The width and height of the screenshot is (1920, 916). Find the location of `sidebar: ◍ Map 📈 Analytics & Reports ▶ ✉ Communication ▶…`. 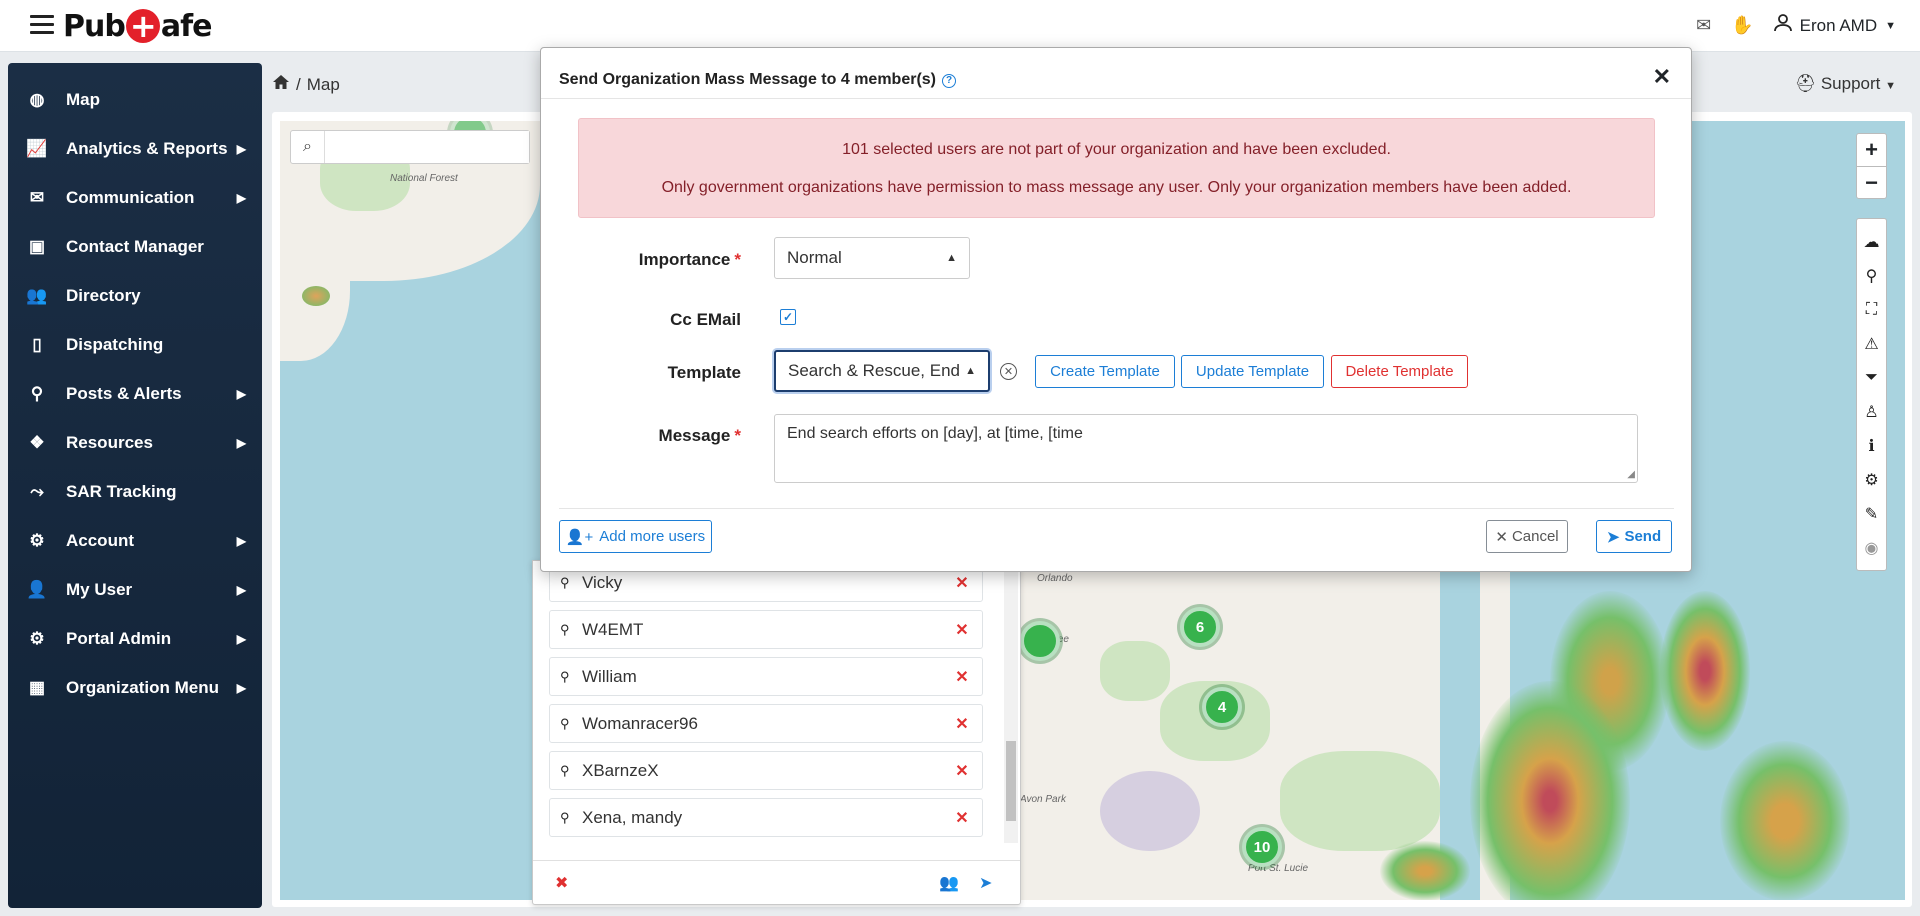

sidebar: ◍ Map 📈 Analytics & Reports ▶ ✉ Communication ▶… is located at coordinates (135, 485).